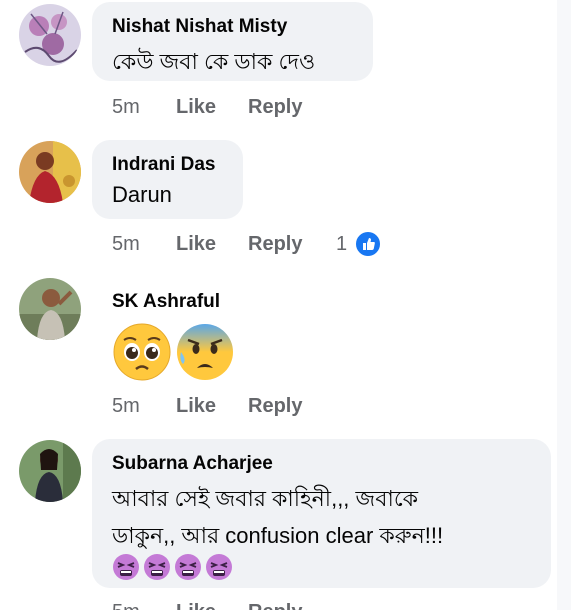 The width and height of the screenshot is (571, 610). Describe the element at coordinates (214, 61) in the screenshot. I see `comment-text: কেউ জবা কে ডাক দেও` at that location.